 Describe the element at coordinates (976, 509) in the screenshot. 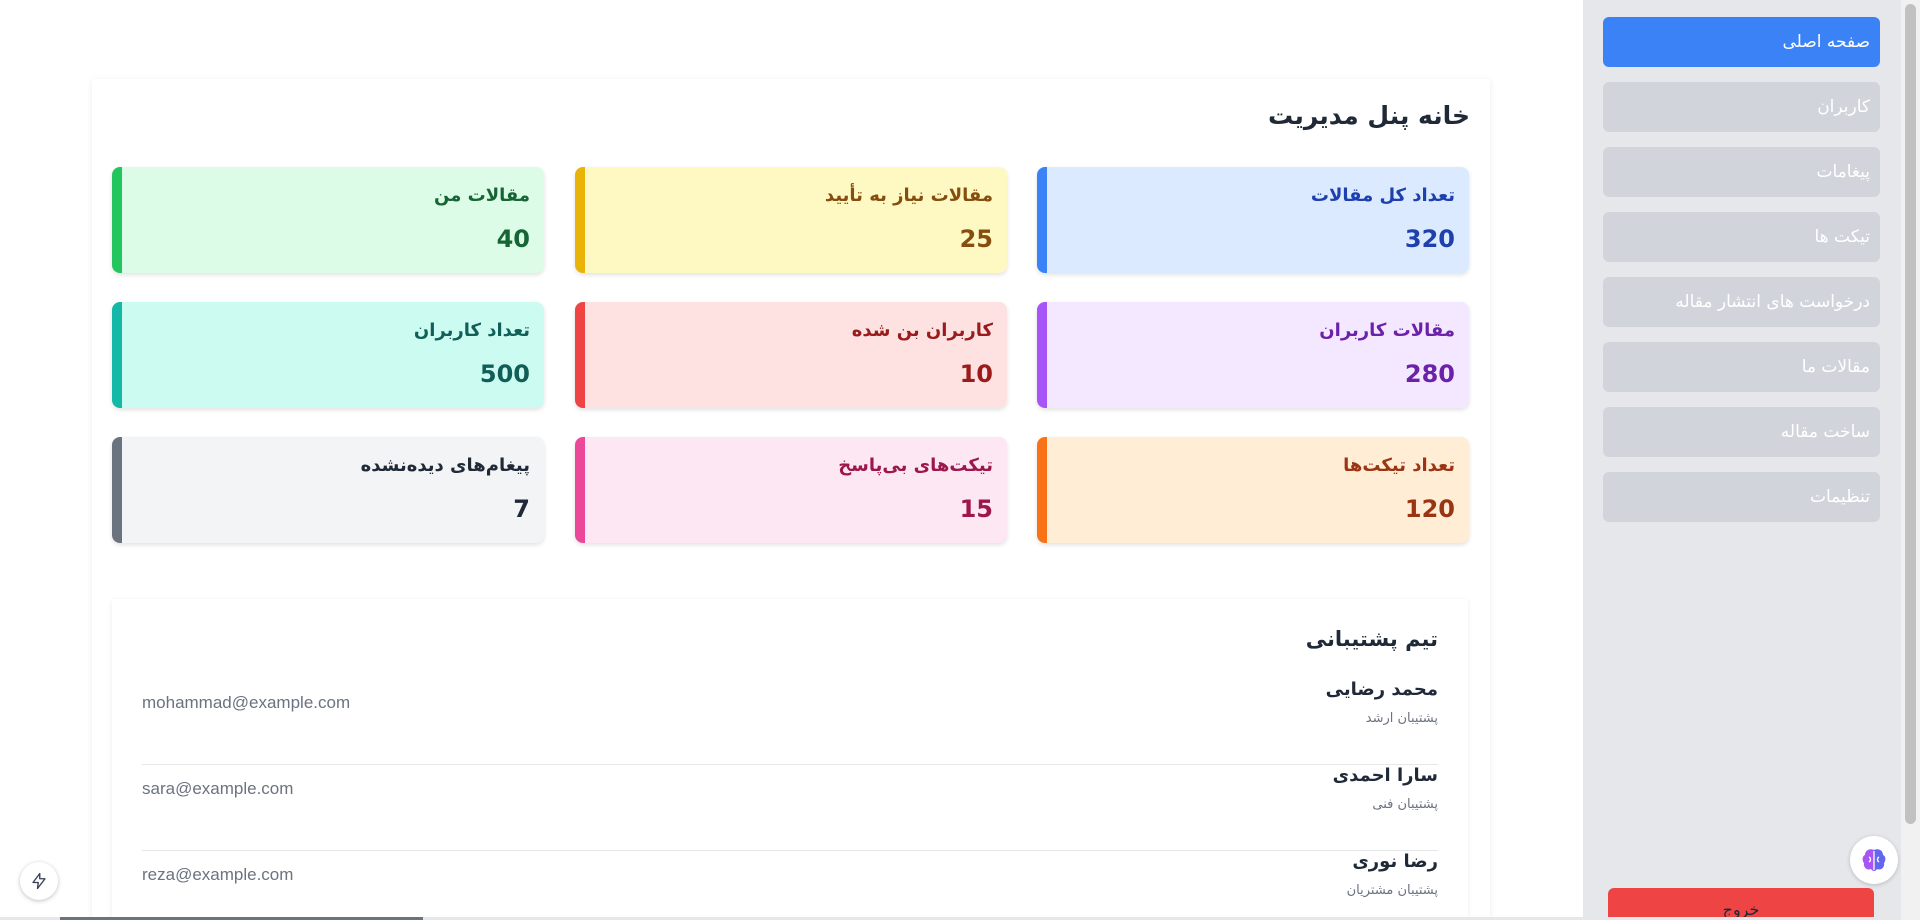

I see `card-value: 15` at that location.